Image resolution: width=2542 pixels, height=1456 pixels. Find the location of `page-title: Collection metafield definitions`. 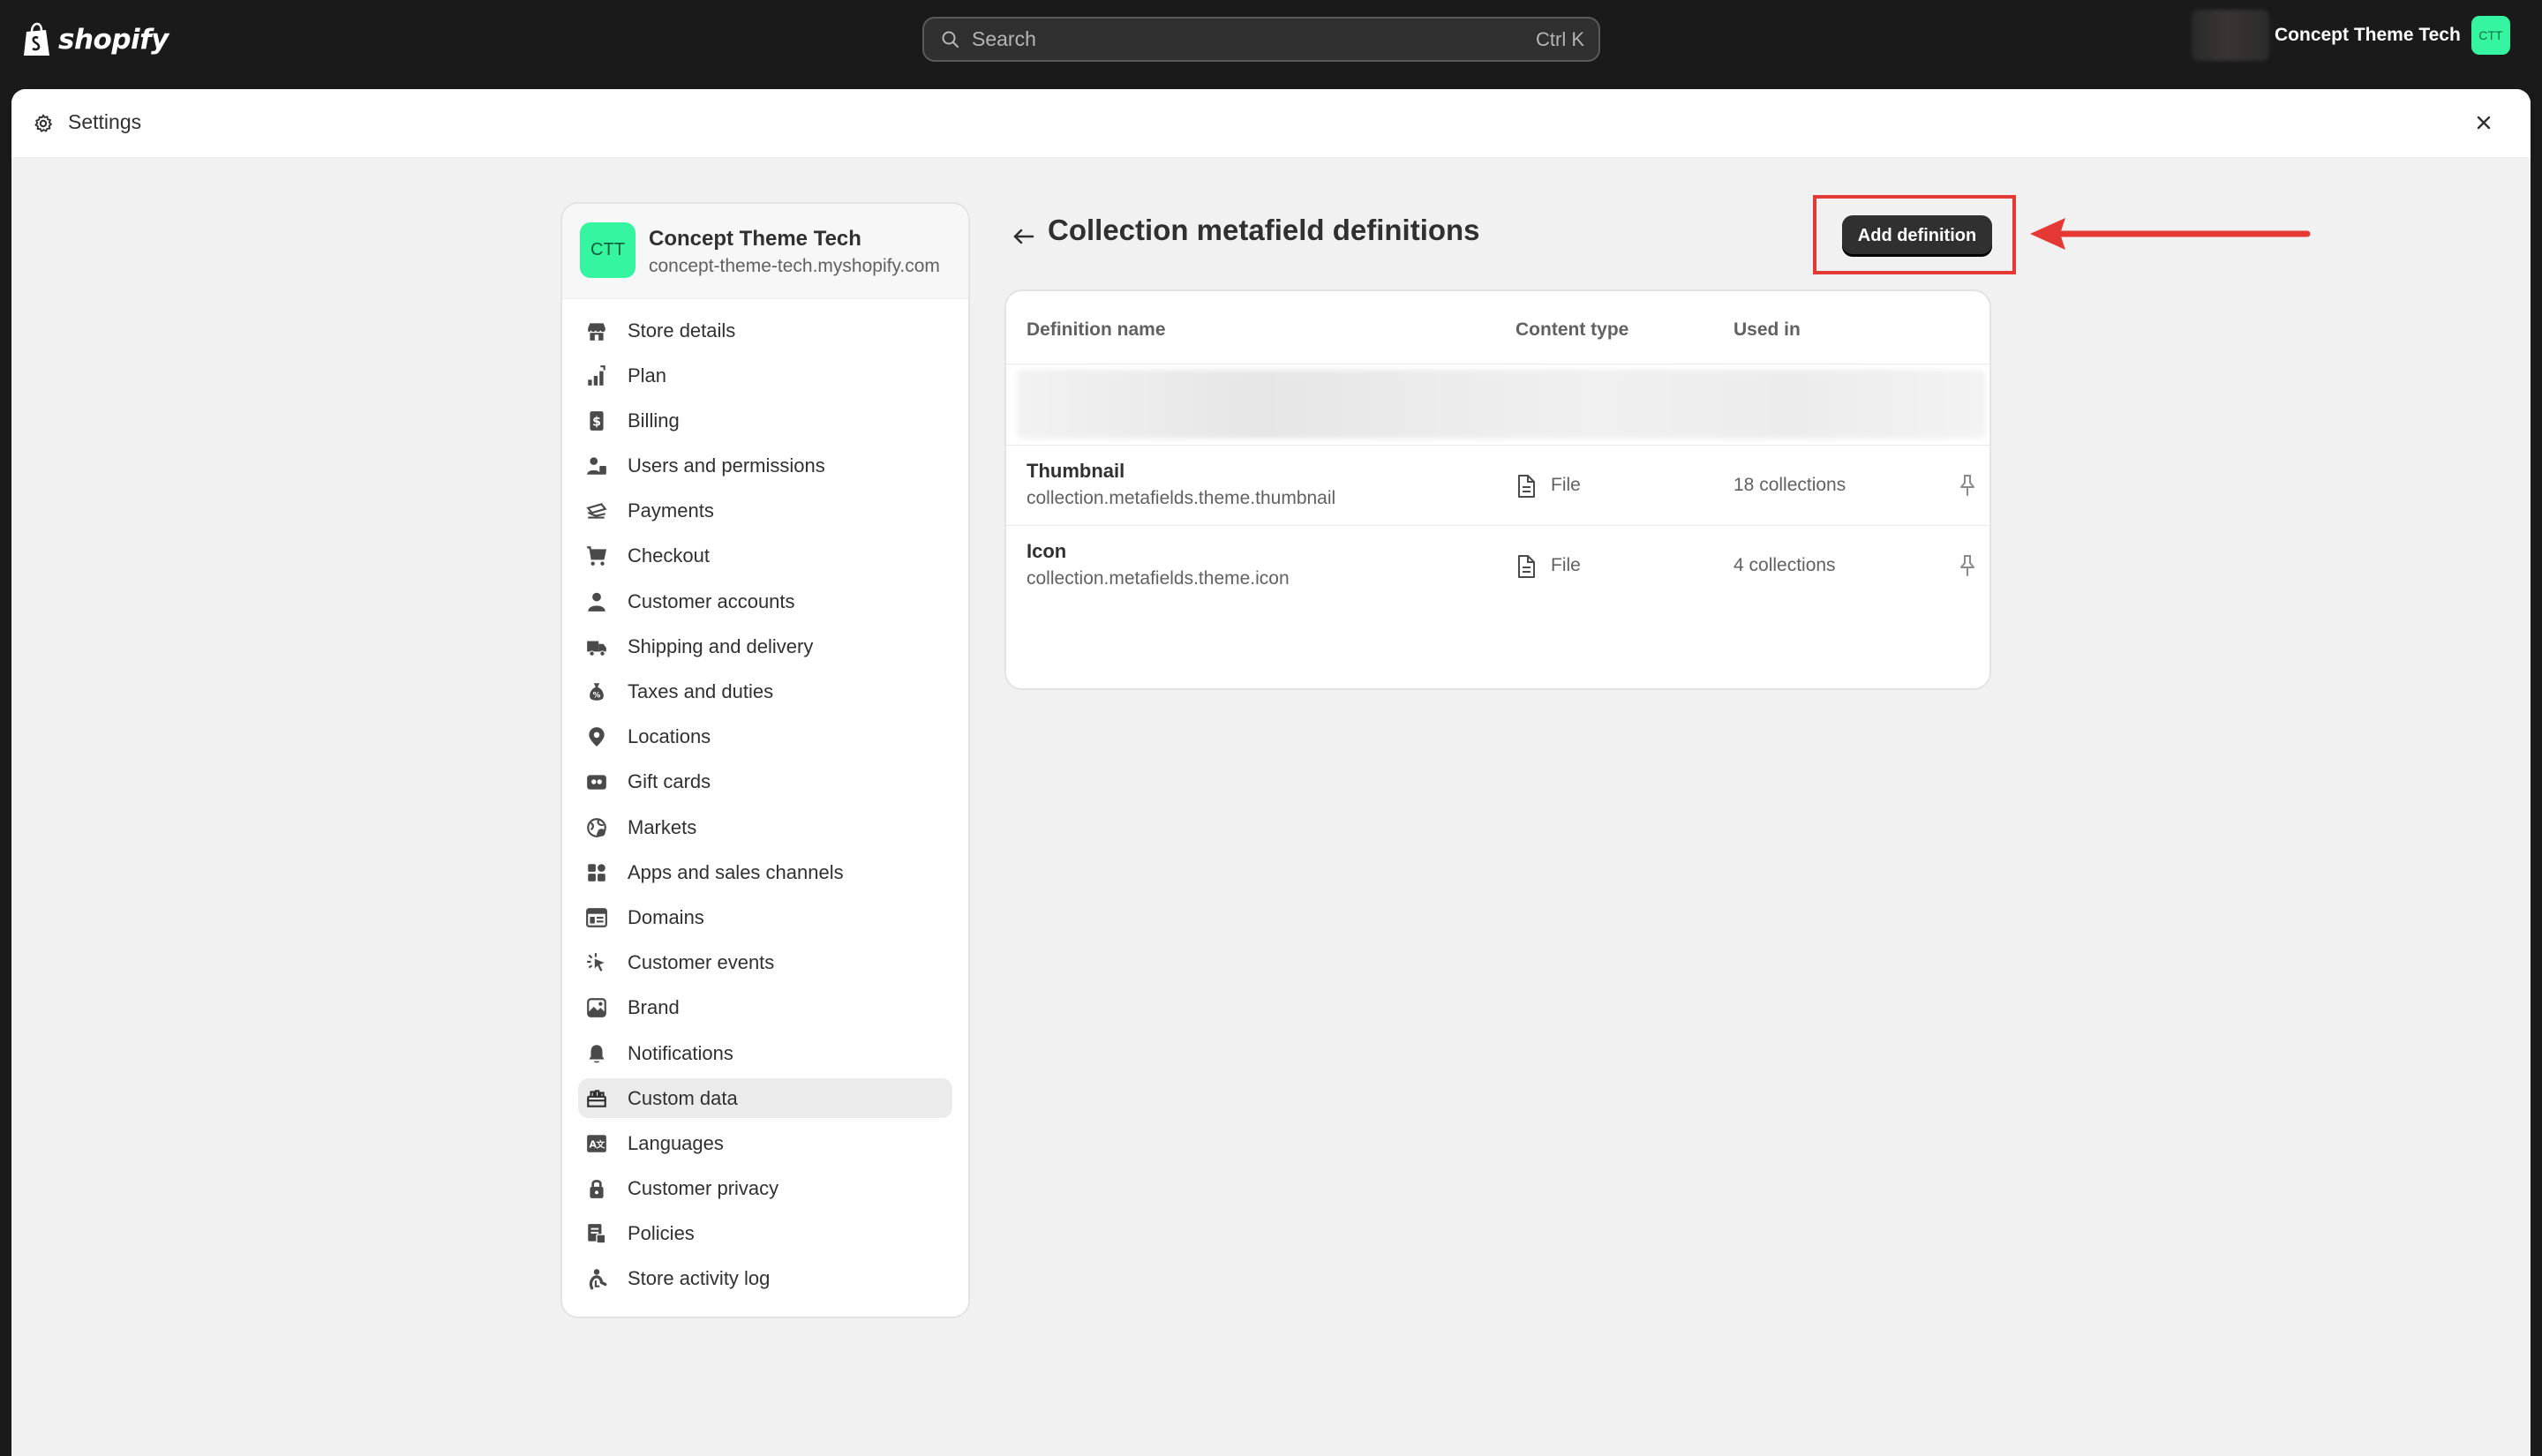

page-title: Collection metafield definitions is located at coordinates (1264, 230).